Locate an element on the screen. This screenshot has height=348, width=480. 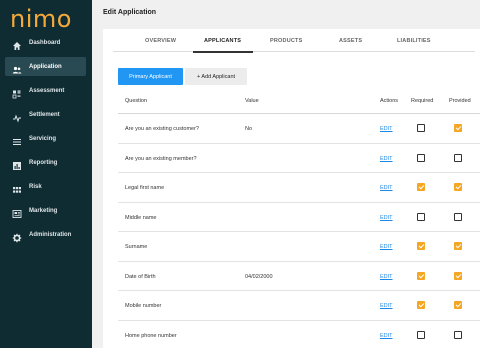
assessment-icon is located at coordinates (17, 92).